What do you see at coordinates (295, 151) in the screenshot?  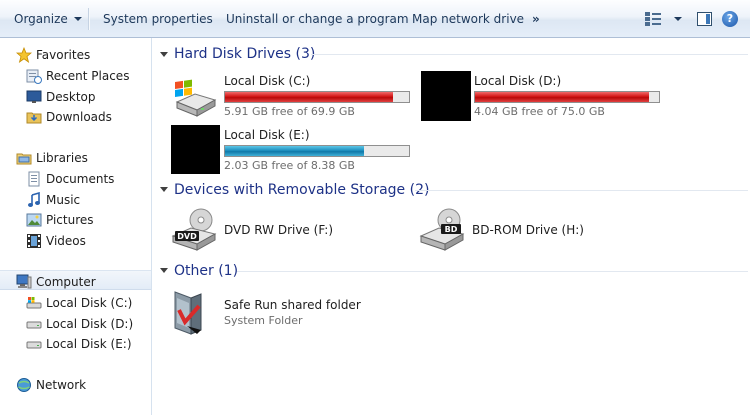 I see `drive-e-usage-fill` at bounding box center [295, 151].